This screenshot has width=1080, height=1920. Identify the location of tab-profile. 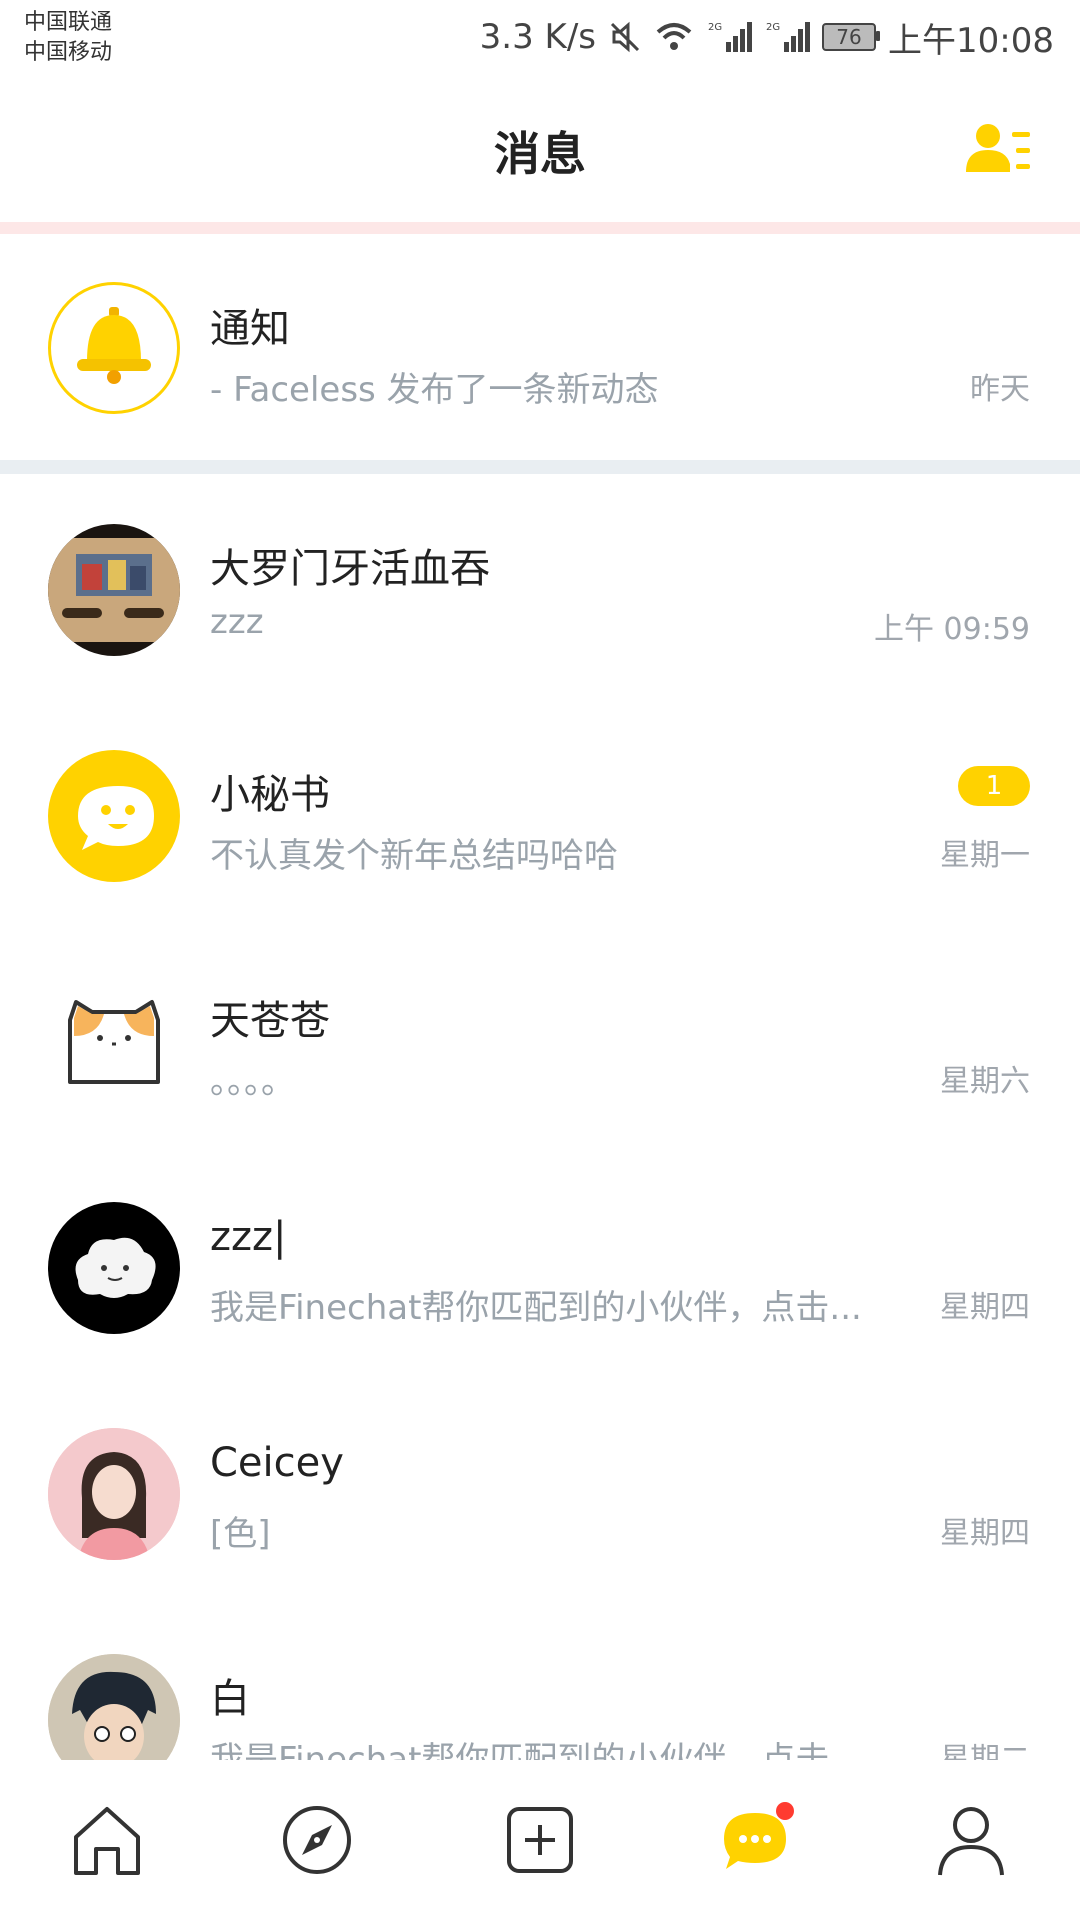
(971, 1840).